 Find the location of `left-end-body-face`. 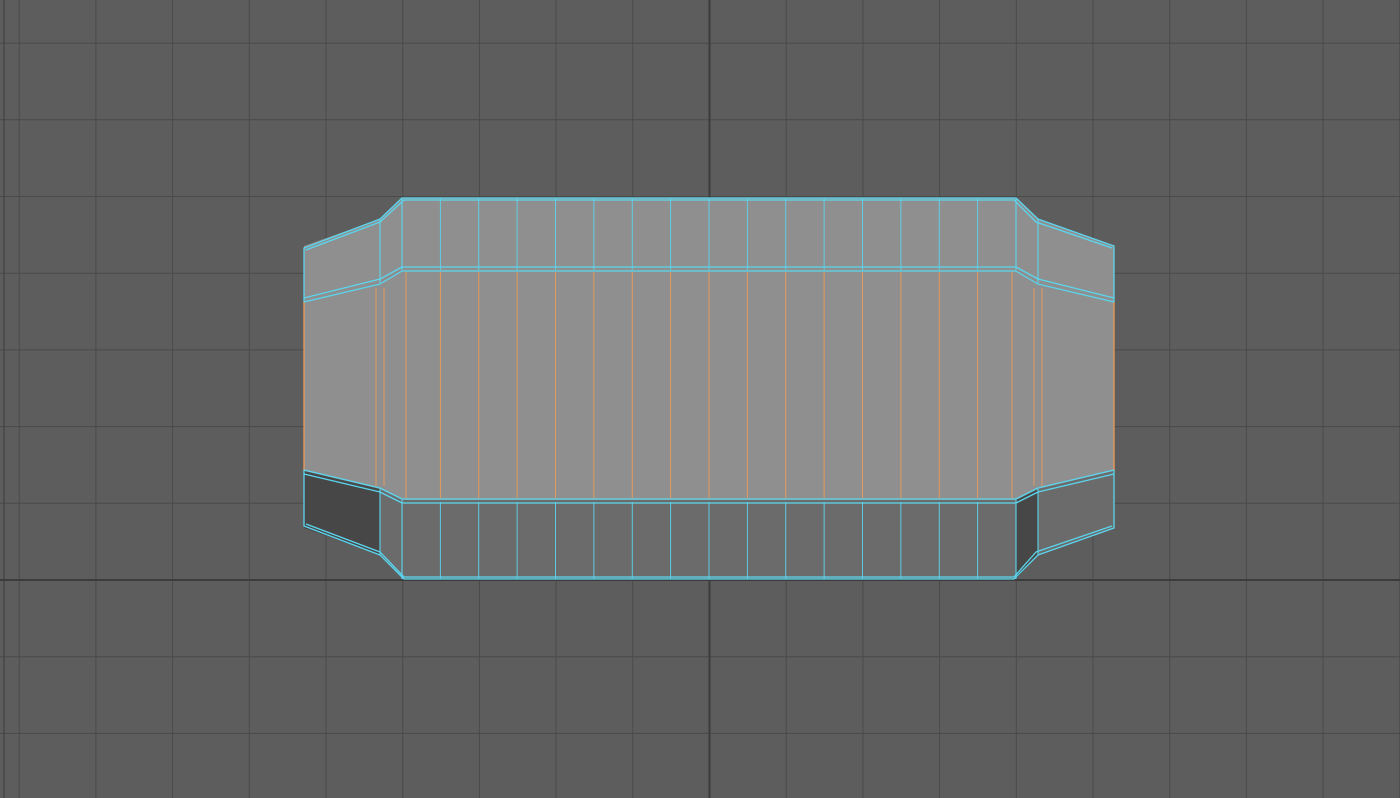

left-end-body-face is located at coordinates (342, 386).